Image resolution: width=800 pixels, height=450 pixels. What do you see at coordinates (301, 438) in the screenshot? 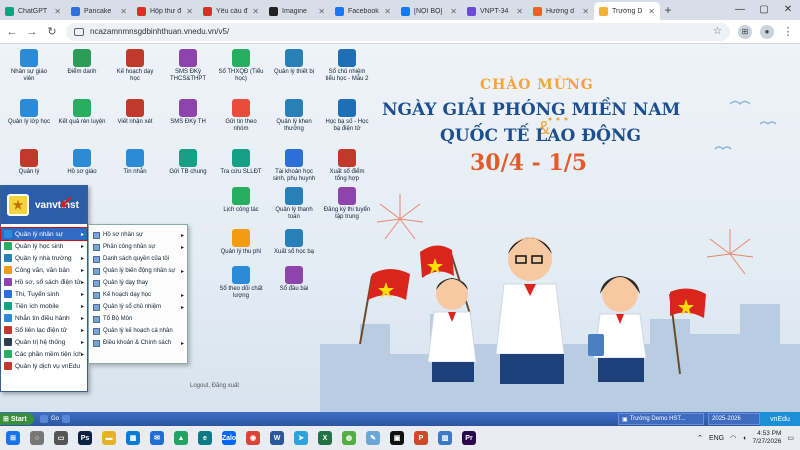
I see `telegram-icon: ➤` at bounding box center [301, 438].